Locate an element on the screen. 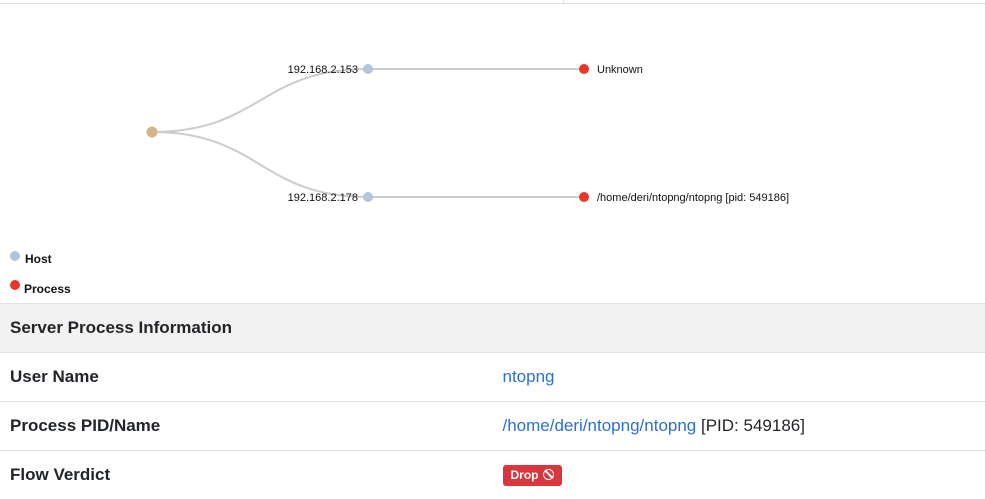 The width and height of the screenshot is (985, 499). ban-icon is located at coordinates (548, 474).